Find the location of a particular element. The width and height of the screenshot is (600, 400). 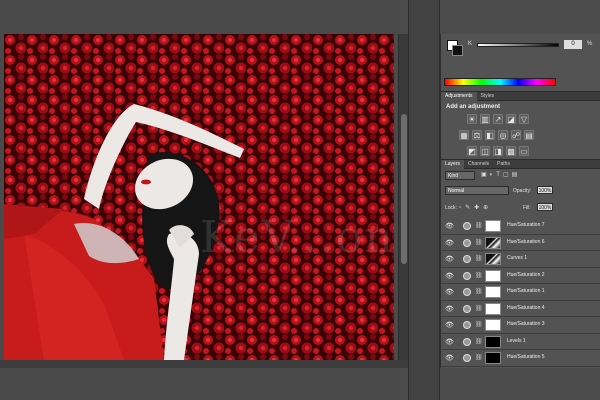

color-balance-icon: ⚖ is located at coordinates (477, 135).